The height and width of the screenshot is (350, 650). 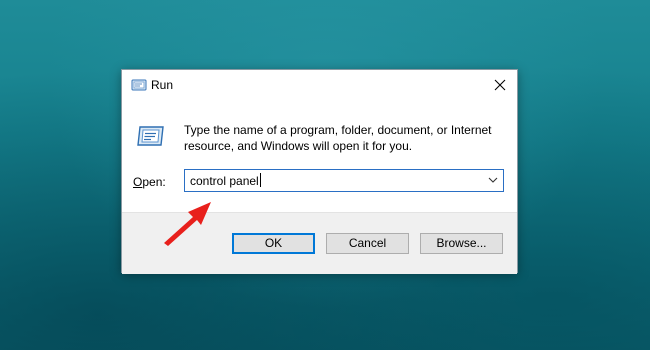 What do you see at coordinates (154, 182) in the screenshot?
I see `open-label-rest: pen:` at bounding box center [154, 182].